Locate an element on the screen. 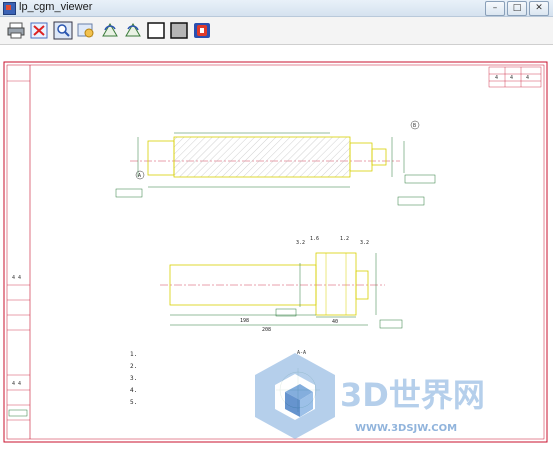 Image resolution: width=553 pixels, height=464 pixels. maximize-button: □ is located at coordinates (517, 8).